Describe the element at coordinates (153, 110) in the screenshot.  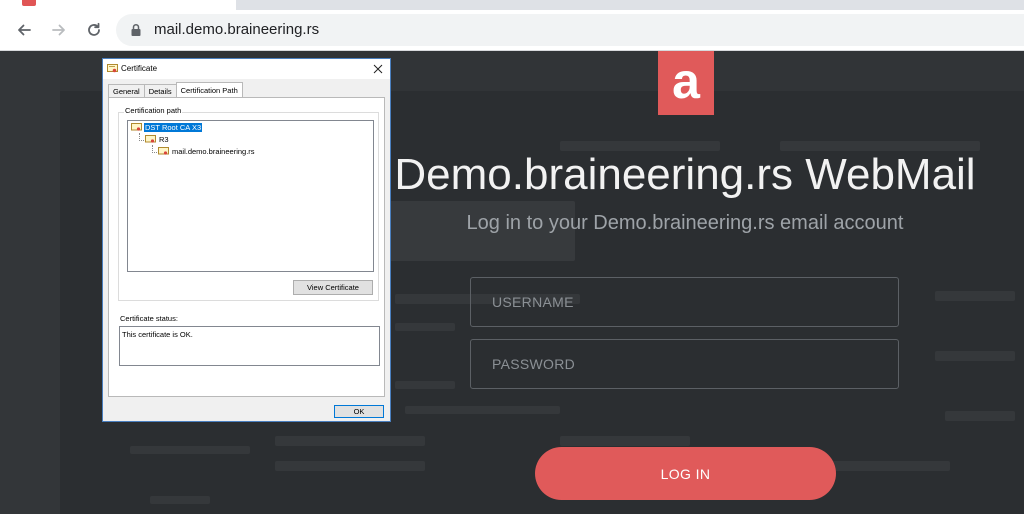
I see `certification-path-label: Certification path` at that location.